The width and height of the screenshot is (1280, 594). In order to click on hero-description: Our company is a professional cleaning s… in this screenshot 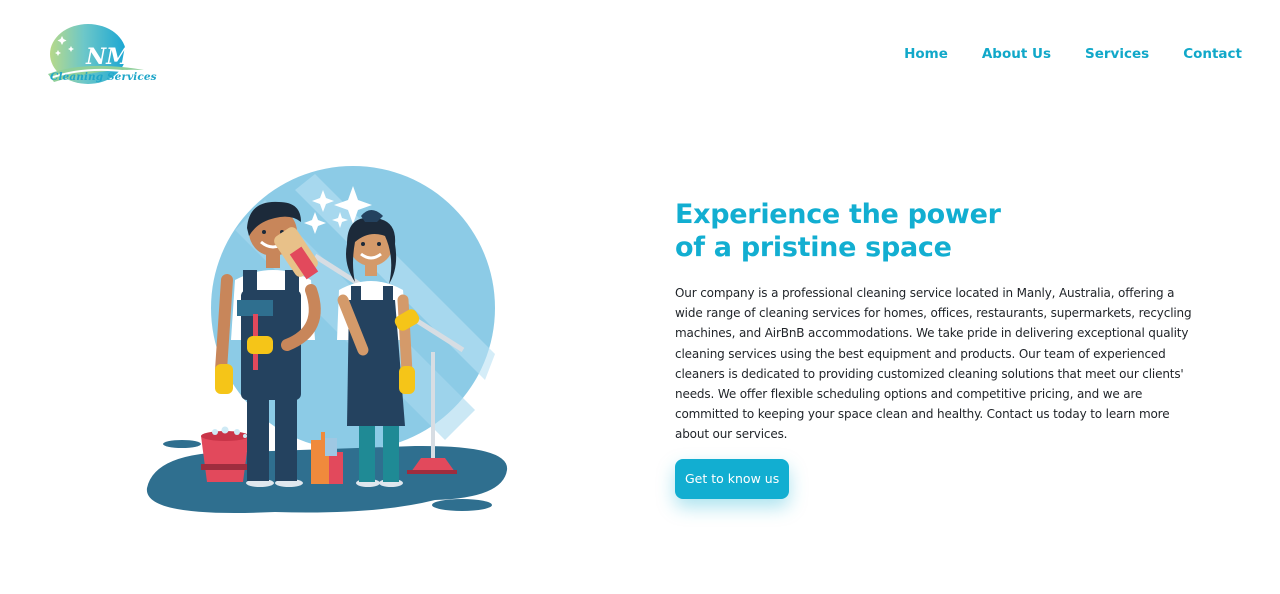, I will do `click(933, 364)`.